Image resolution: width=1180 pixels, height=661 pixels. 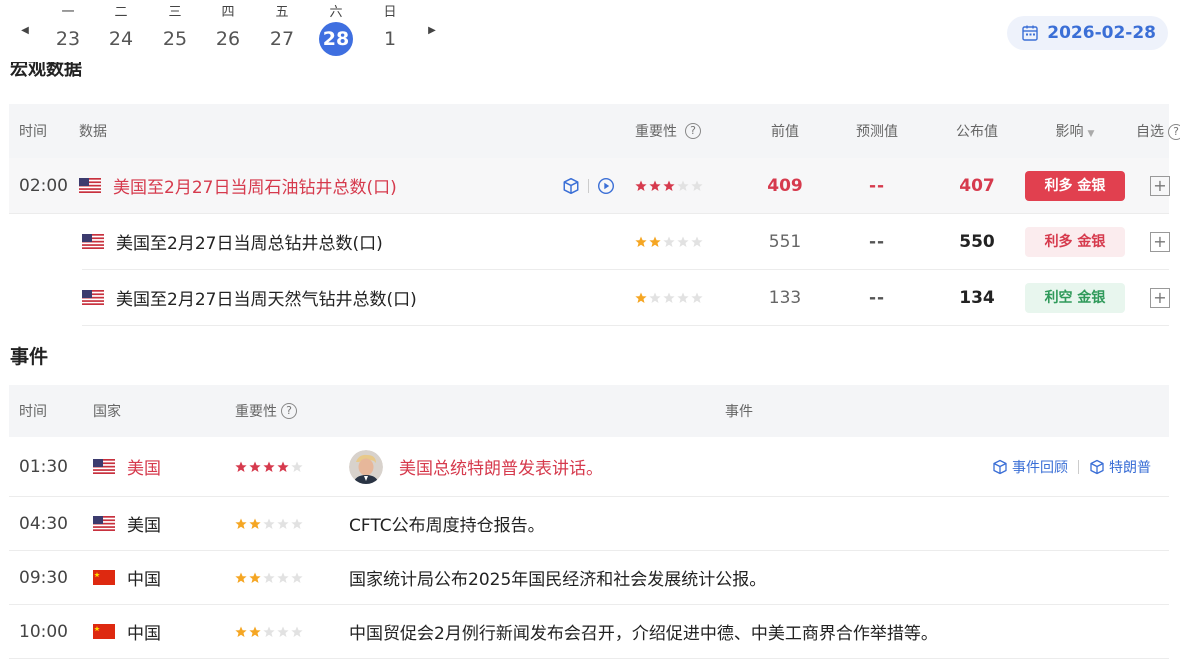 What do you see at coordinates (228, 30) in the screenshot?
I see `day-thu: 四 26` at bounding box center [228, 30].